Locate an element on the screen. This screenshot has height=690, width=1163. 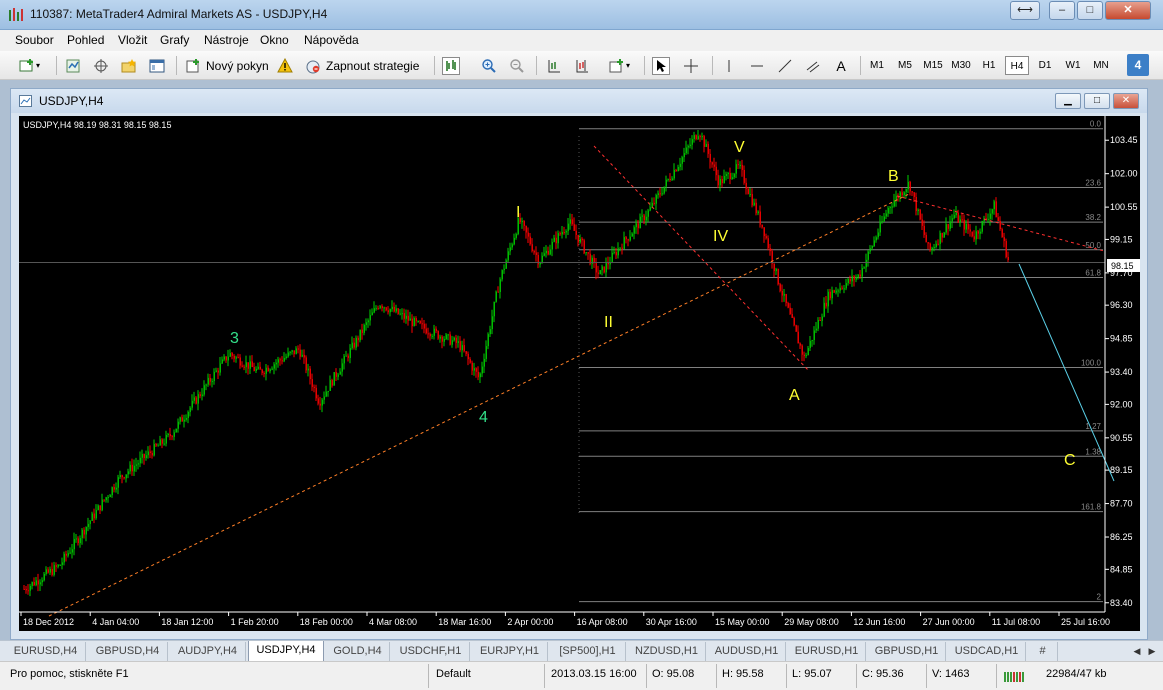
terminal-button is located at coordinates (157, 65).